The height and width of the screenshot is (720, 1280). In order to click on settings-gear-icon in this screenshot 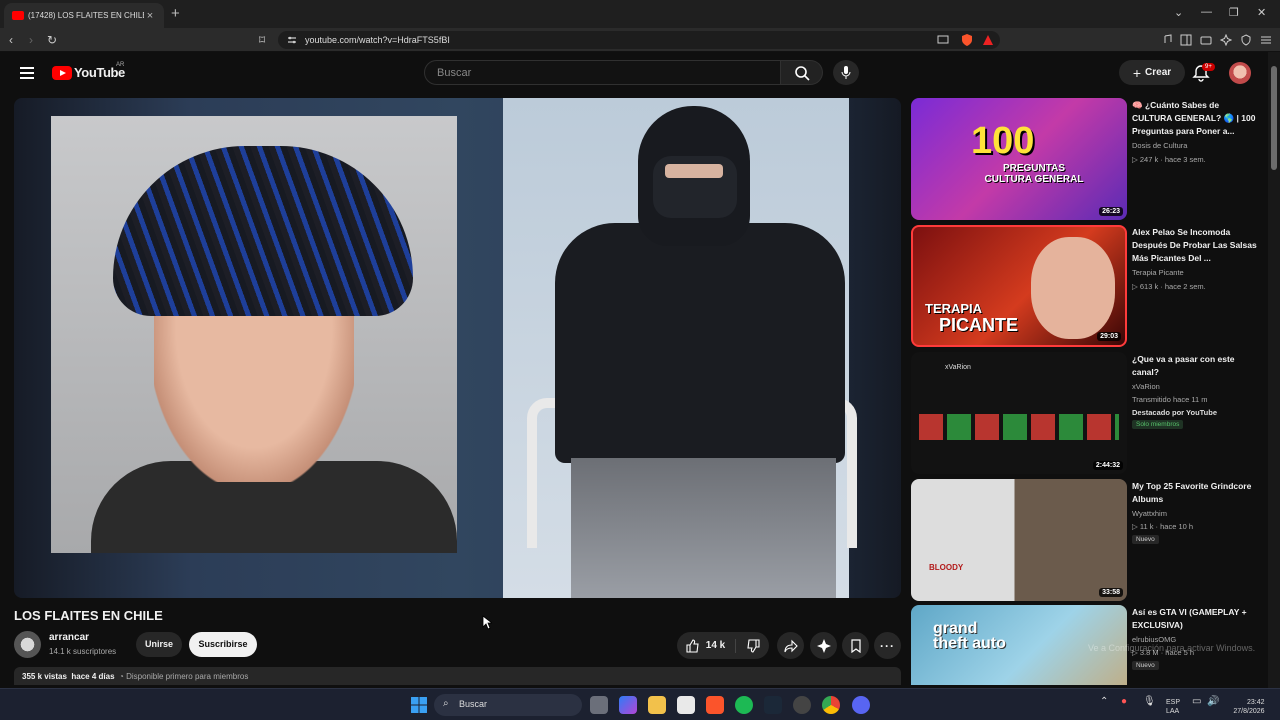, I will do `click(802, 705)`.